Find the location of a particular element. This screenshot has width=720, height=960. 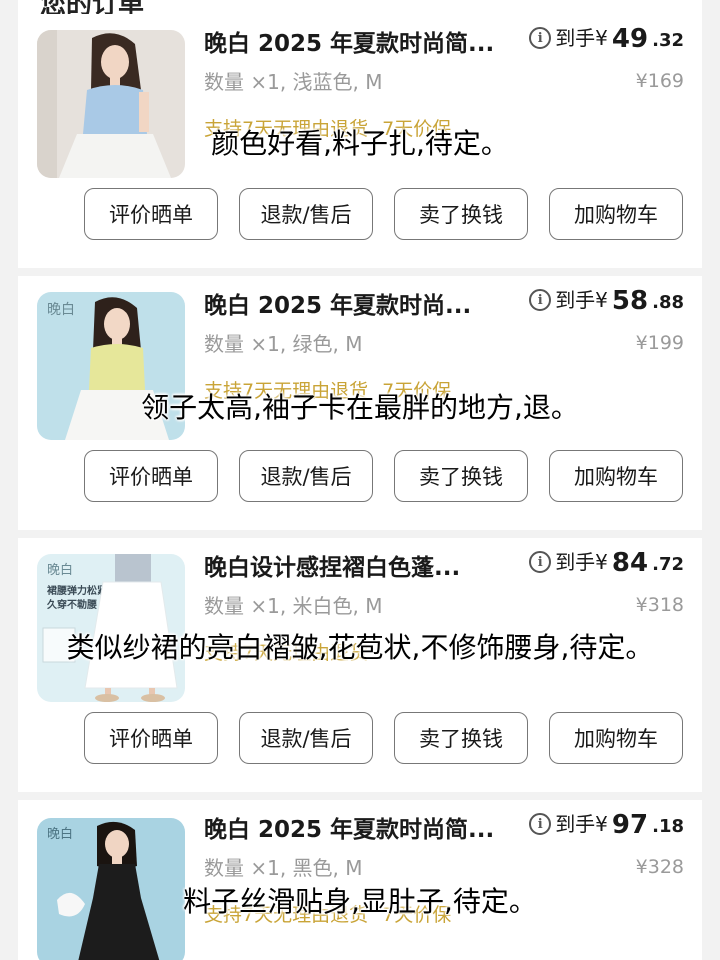

product-spec: 数量 ×1, 米白色, M is located at coordinates (293, 606).